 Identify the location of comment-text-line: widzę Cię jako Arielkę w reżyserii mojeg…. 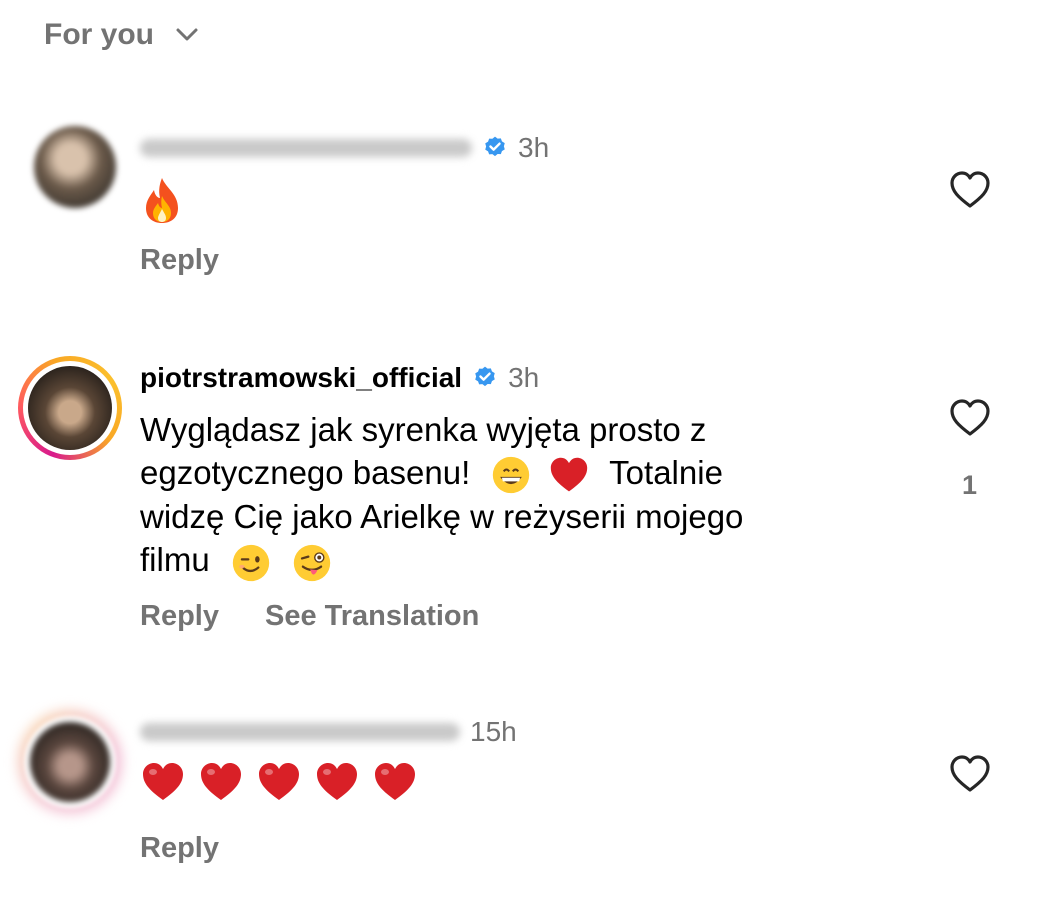
(442, 517).